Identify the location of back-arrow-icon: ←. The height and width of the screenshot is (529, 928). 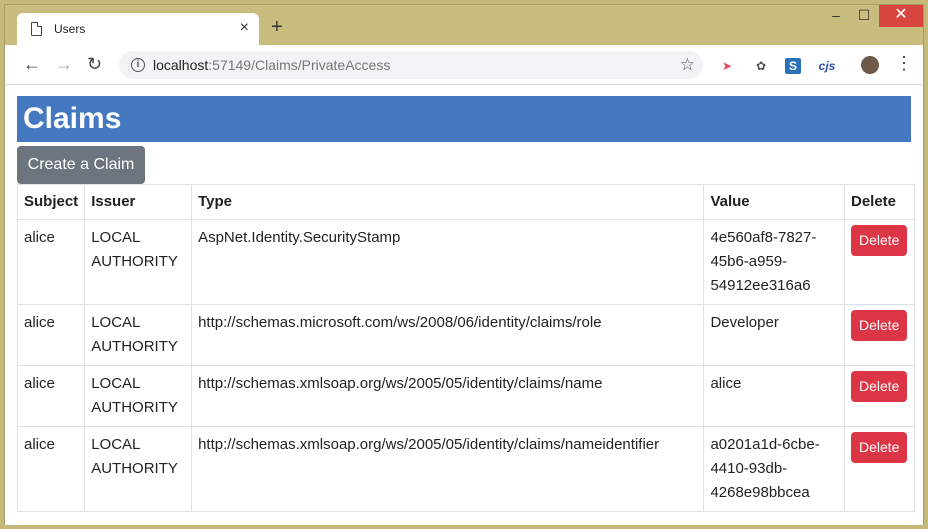
(32, 64).